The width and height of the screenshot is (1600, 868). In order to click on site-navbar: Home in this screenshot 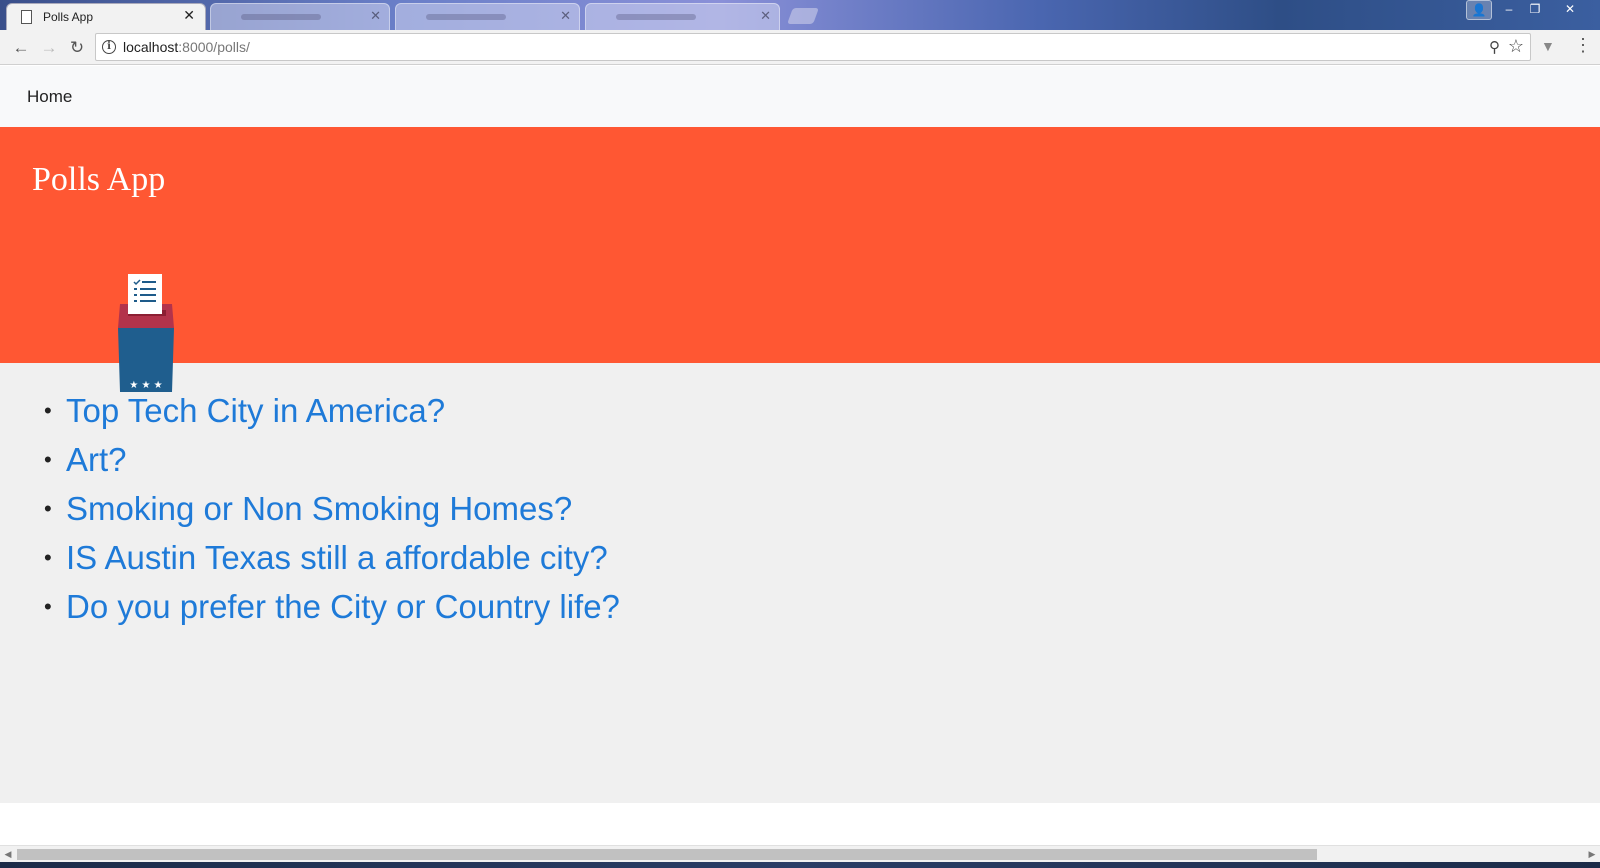, I will do `click(800, 96)`.